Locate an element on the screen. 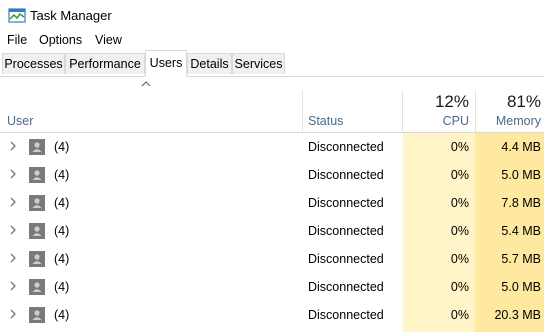  table-row: (4) Disconnected 0% 5.7 MB is located at coordinates (272, 259).